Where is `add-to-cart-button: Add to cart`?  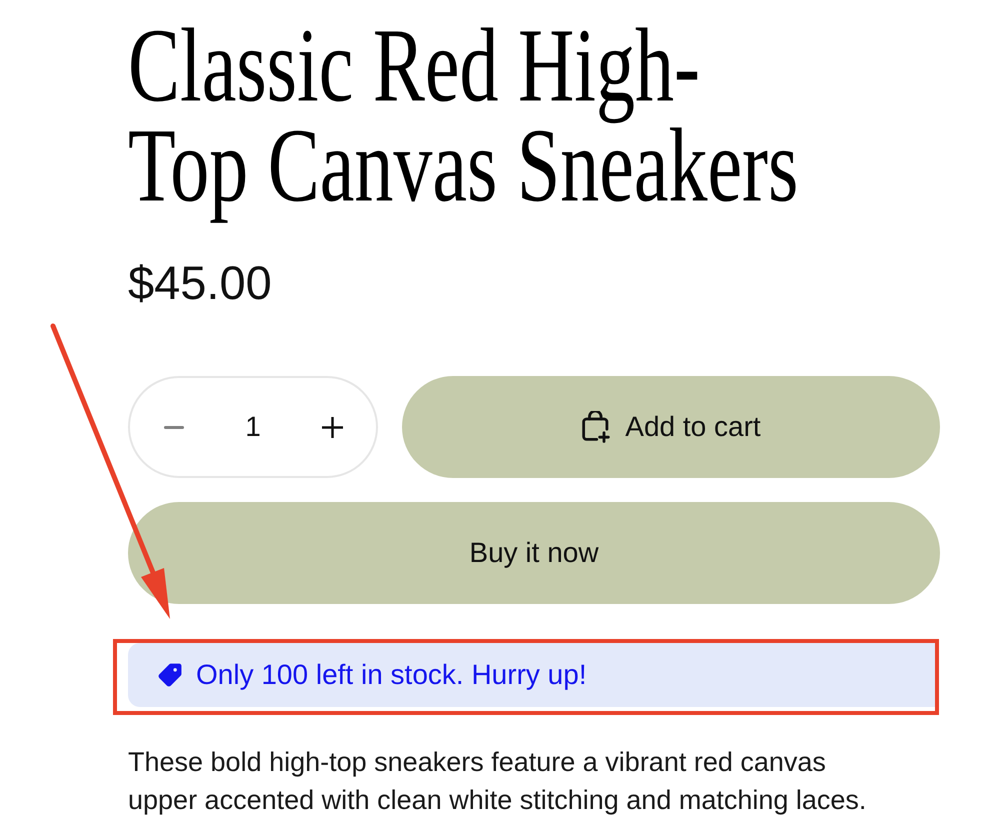
add-to-cart-button: Add to cart is located at coordinates (671, 427).